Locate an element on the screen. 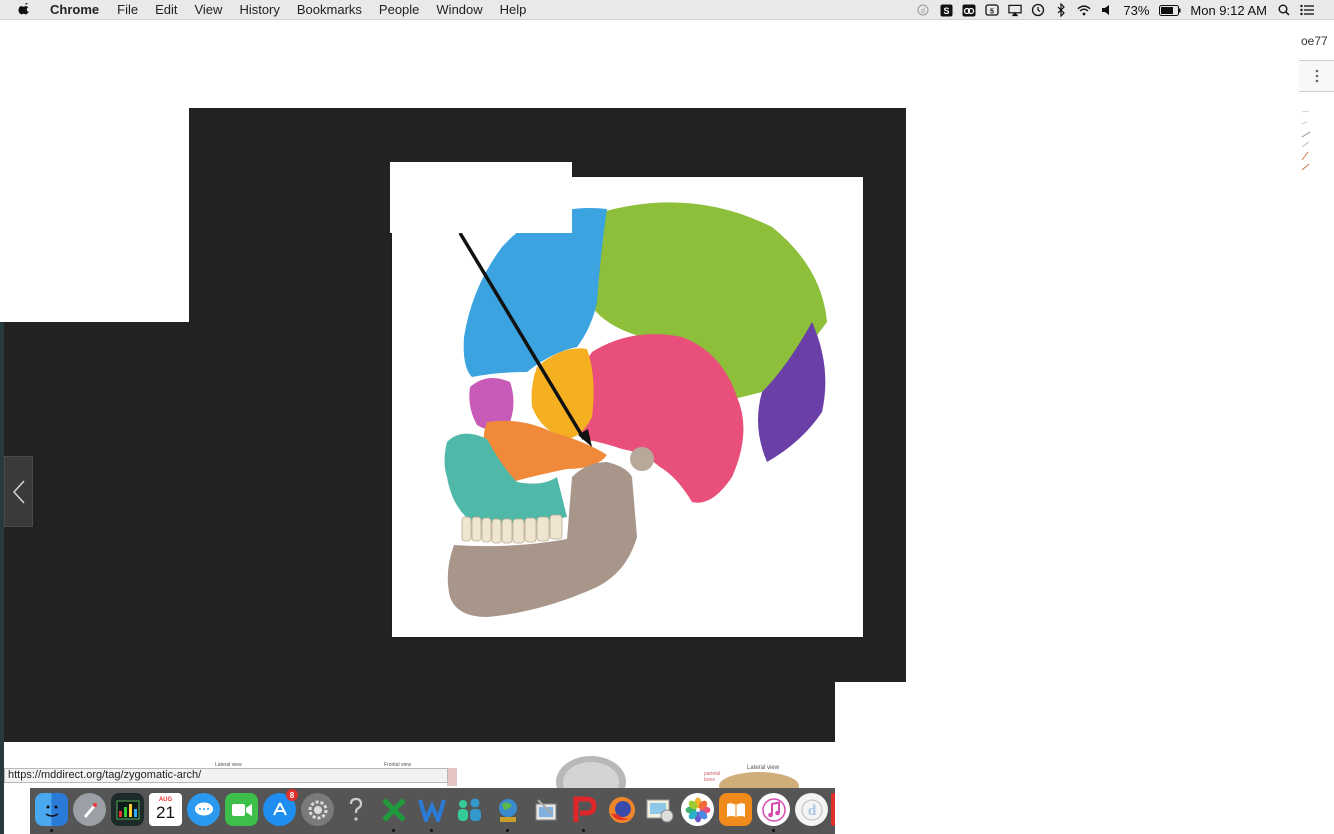  dictionary-app-icon: d is located at coordinates (811, 809).